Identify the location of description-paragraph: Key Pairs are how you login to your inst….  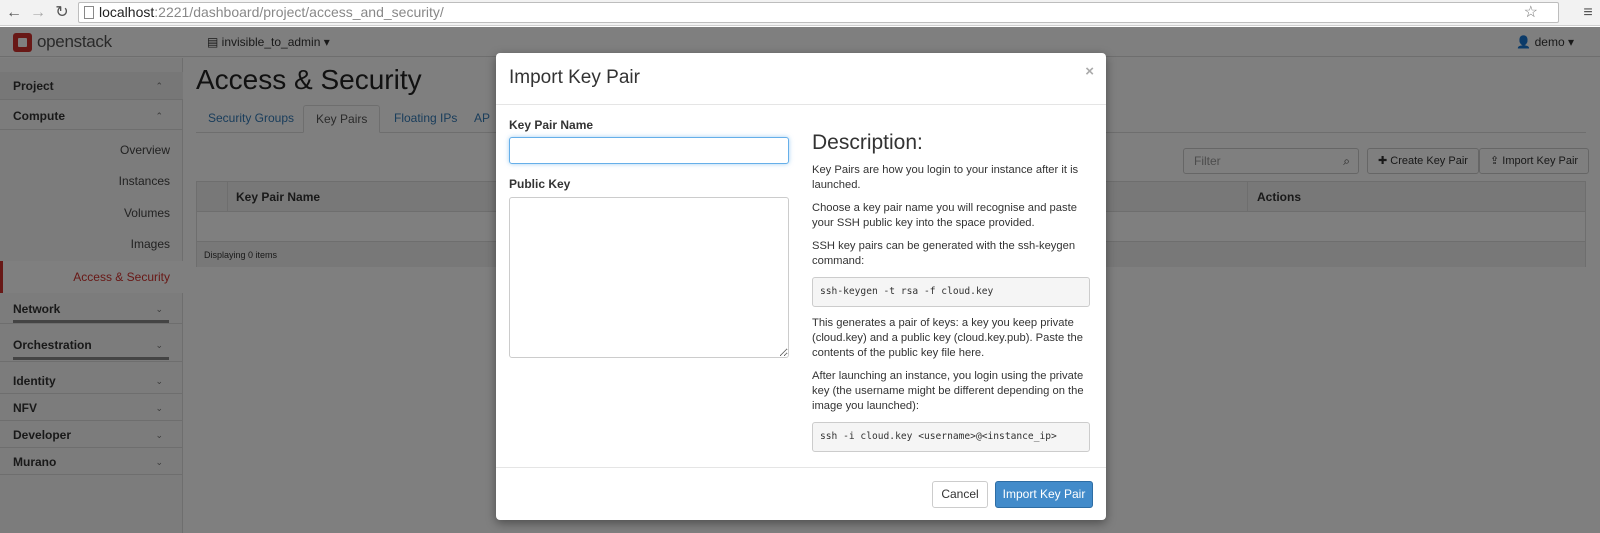
(945, 177).